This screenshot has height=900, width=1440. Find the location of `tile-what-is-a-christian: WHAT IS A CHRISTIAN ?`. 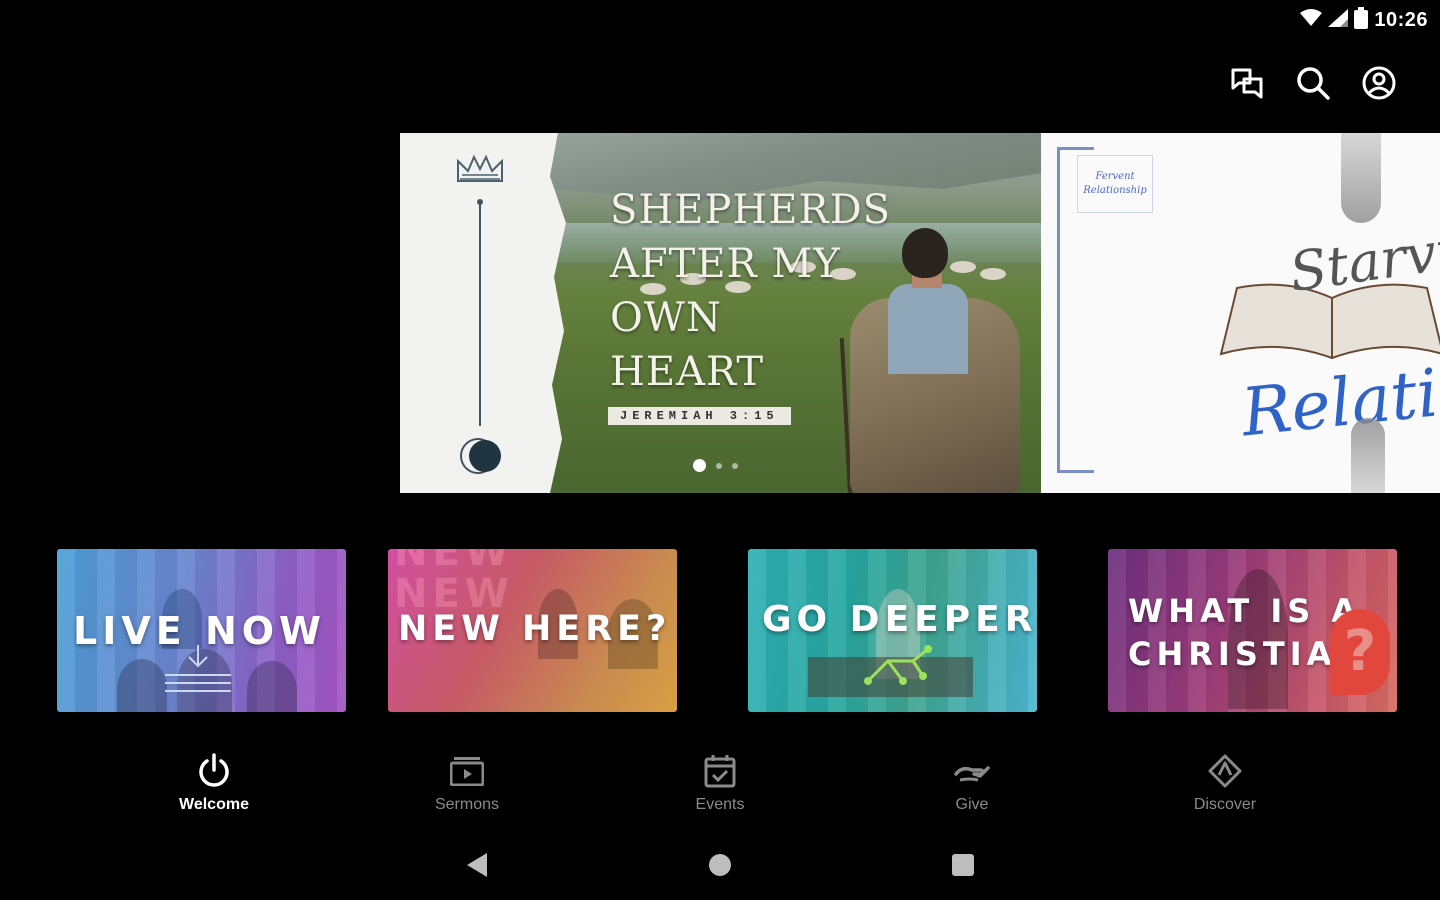

tile-what-is-a-christian: WHAT IS A CHRISTIAN ? is located at coordinates (1252, 630).